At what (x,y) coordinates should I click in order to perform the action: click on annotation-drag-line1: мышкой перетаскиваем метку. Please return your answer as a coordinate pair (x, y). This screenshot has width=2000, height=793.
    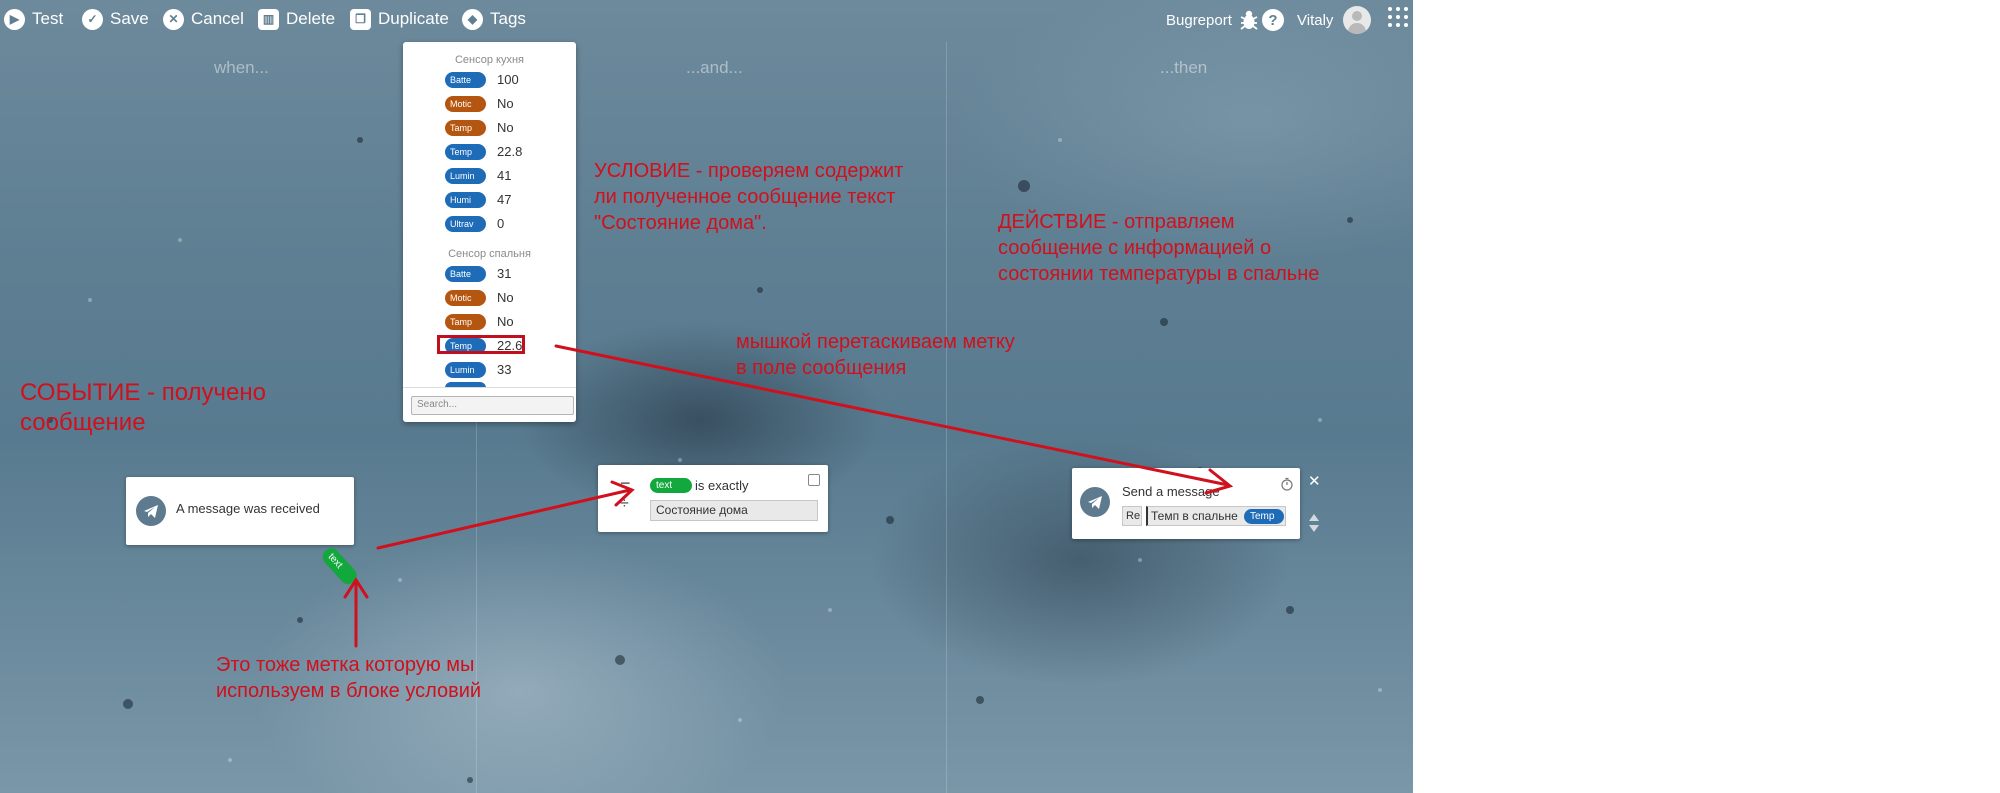
    Looking at the image, I should click on (875, 342).